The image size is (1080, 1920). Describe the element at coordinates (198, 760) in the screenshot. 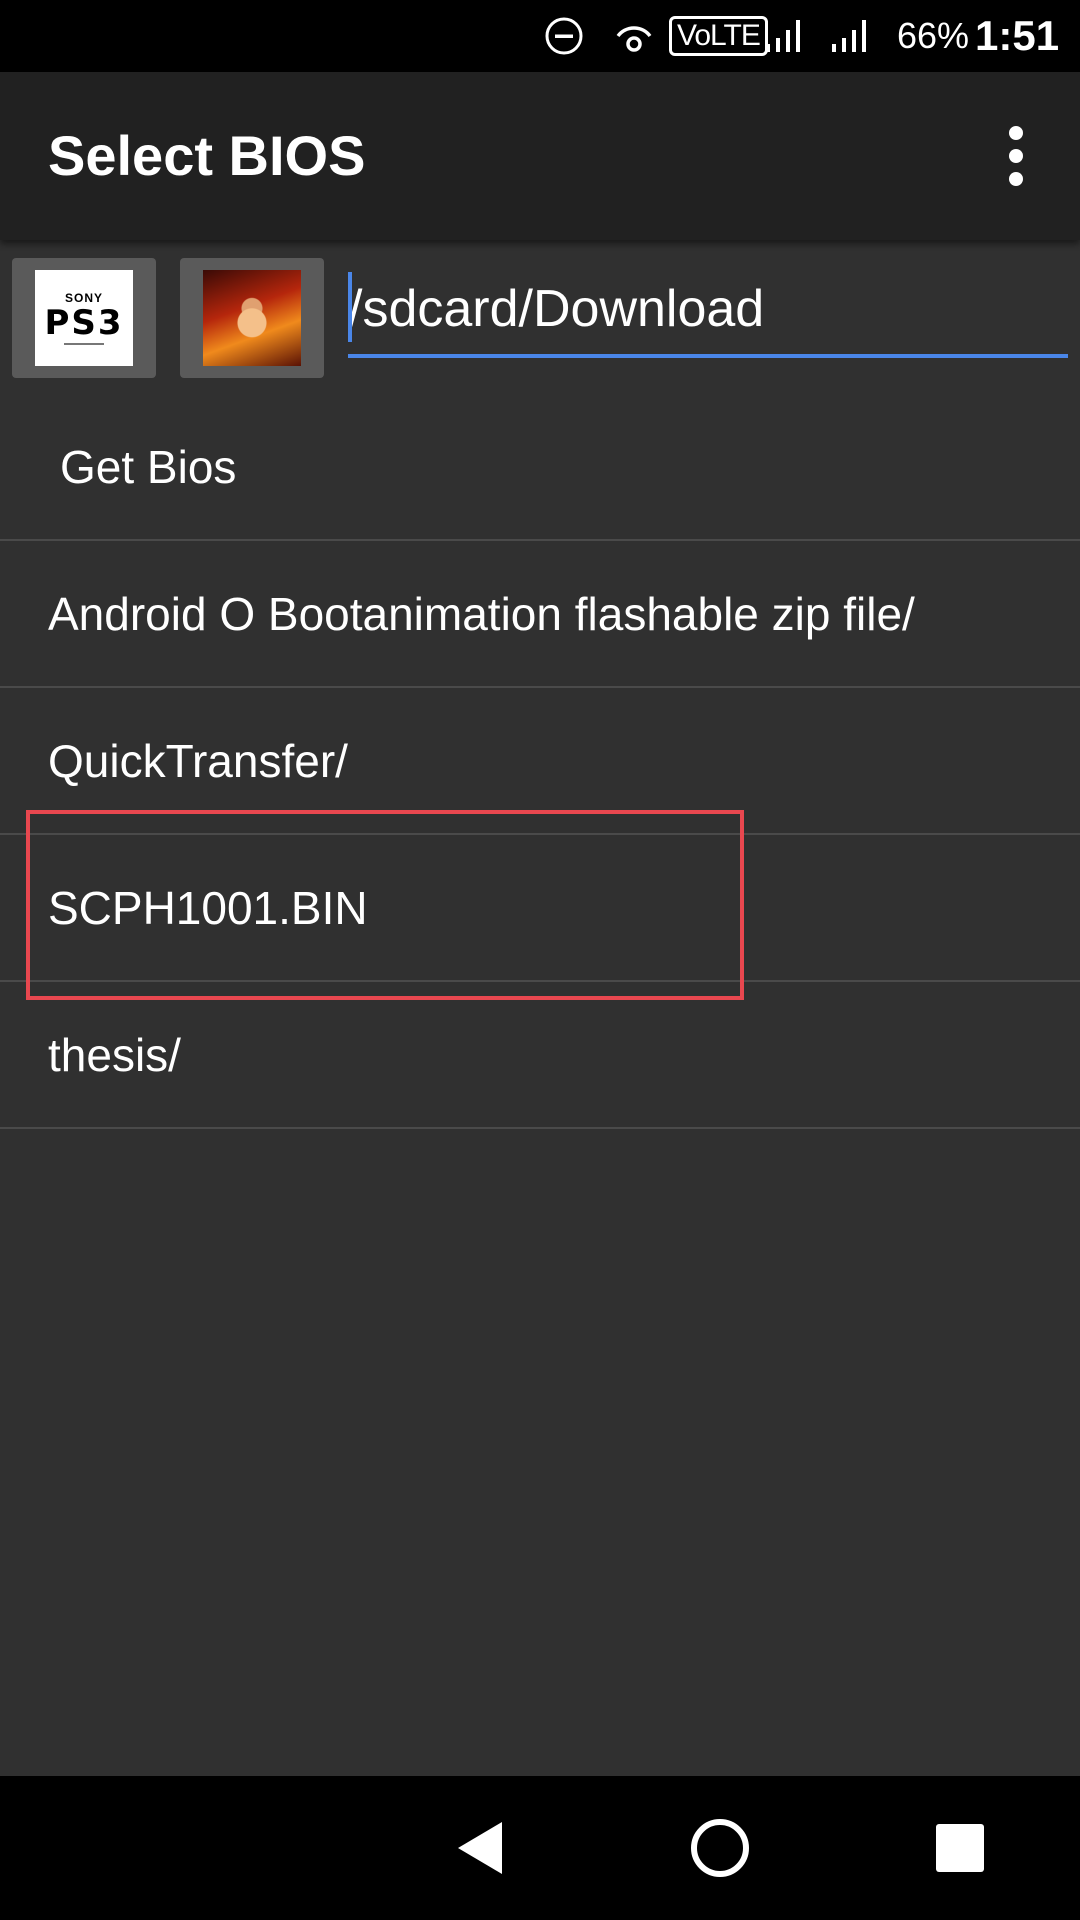

I see `list-item-label: QuickTransfer/` at that location.